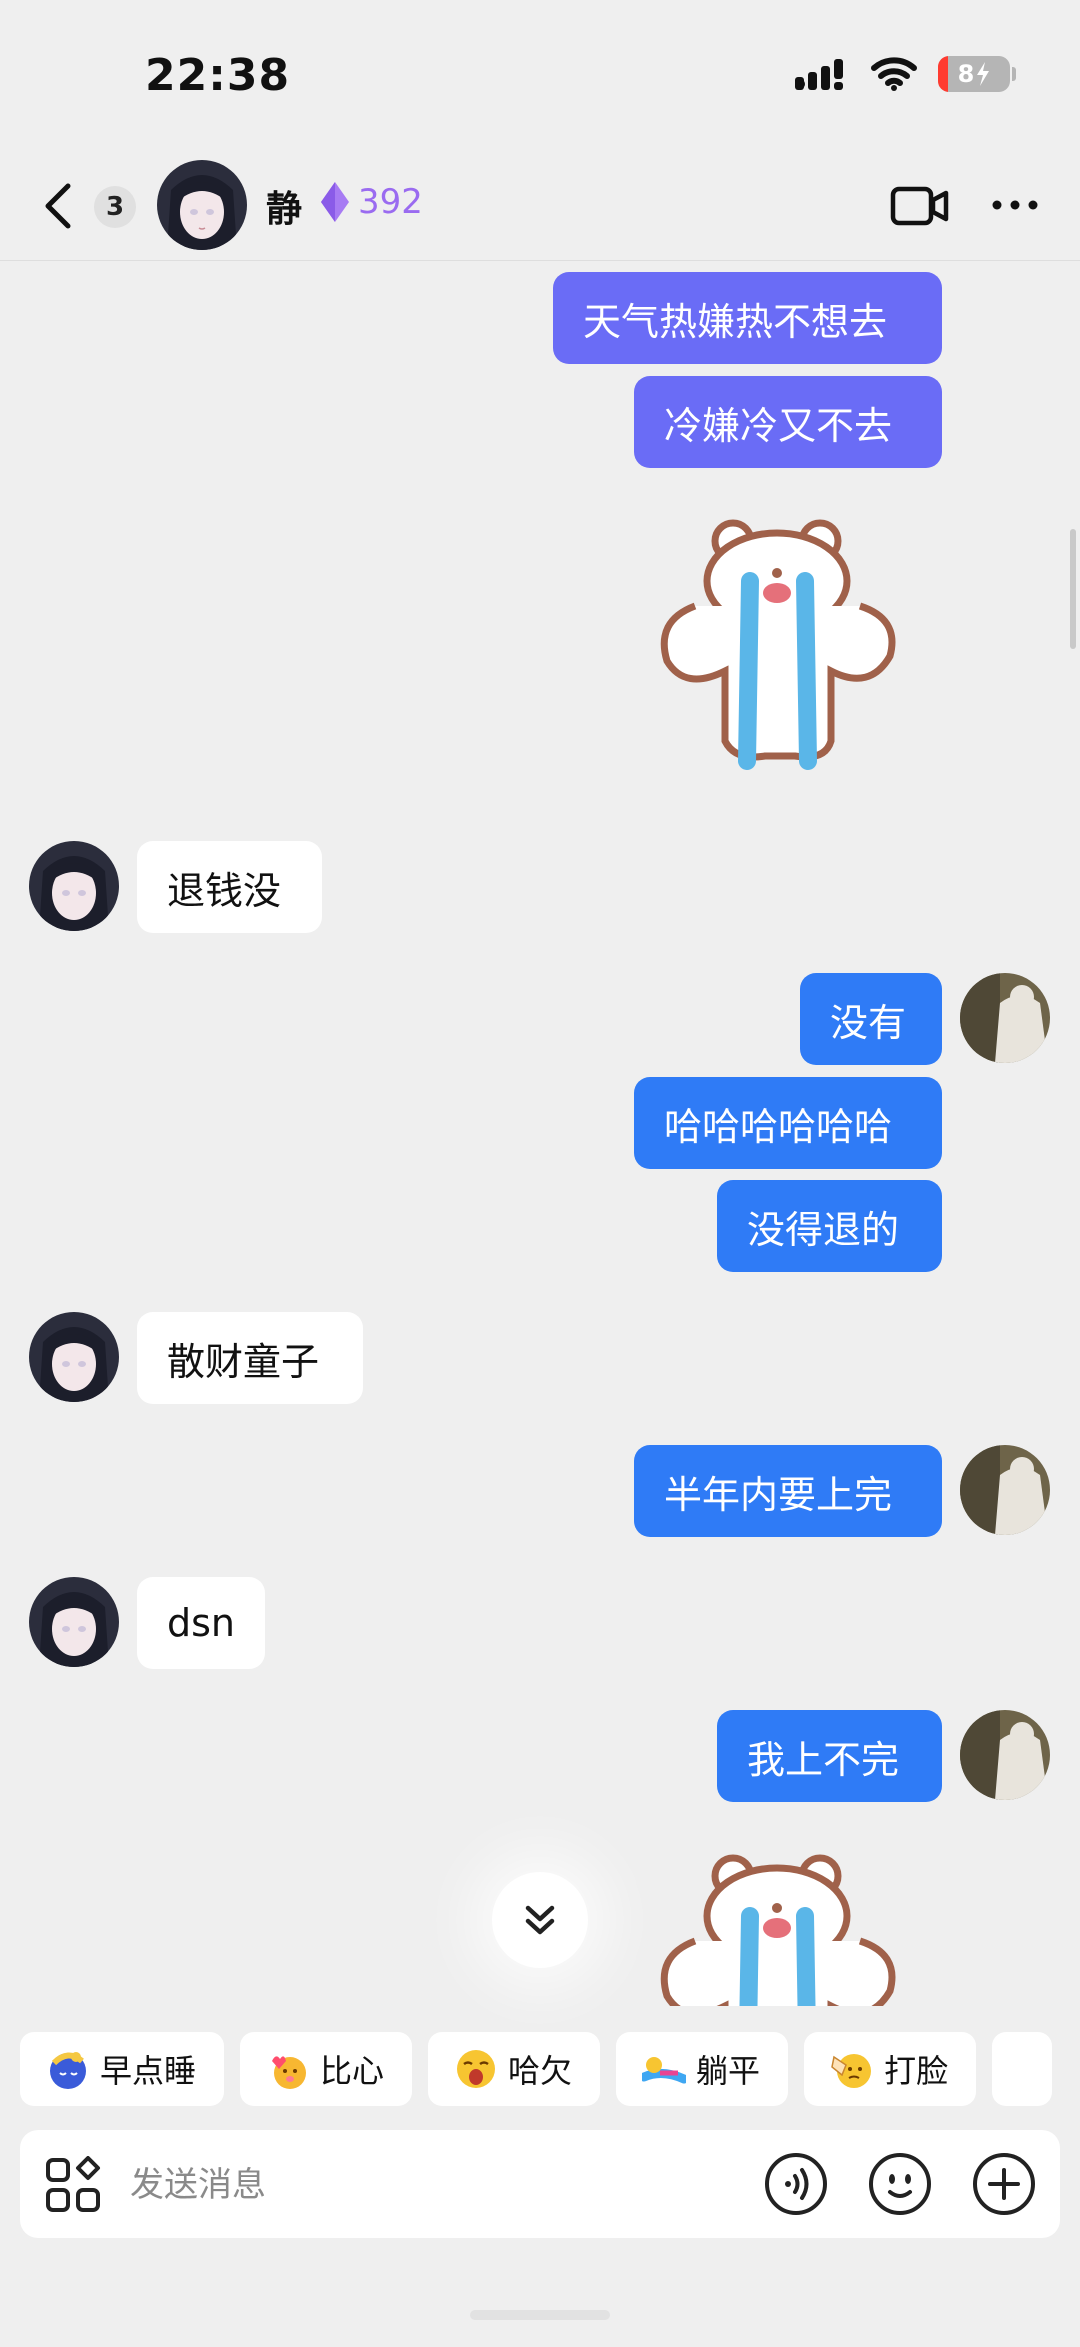 The width and height of the screenshot is (1080, 2347). I want to click on message-input, so click(450, 2185).